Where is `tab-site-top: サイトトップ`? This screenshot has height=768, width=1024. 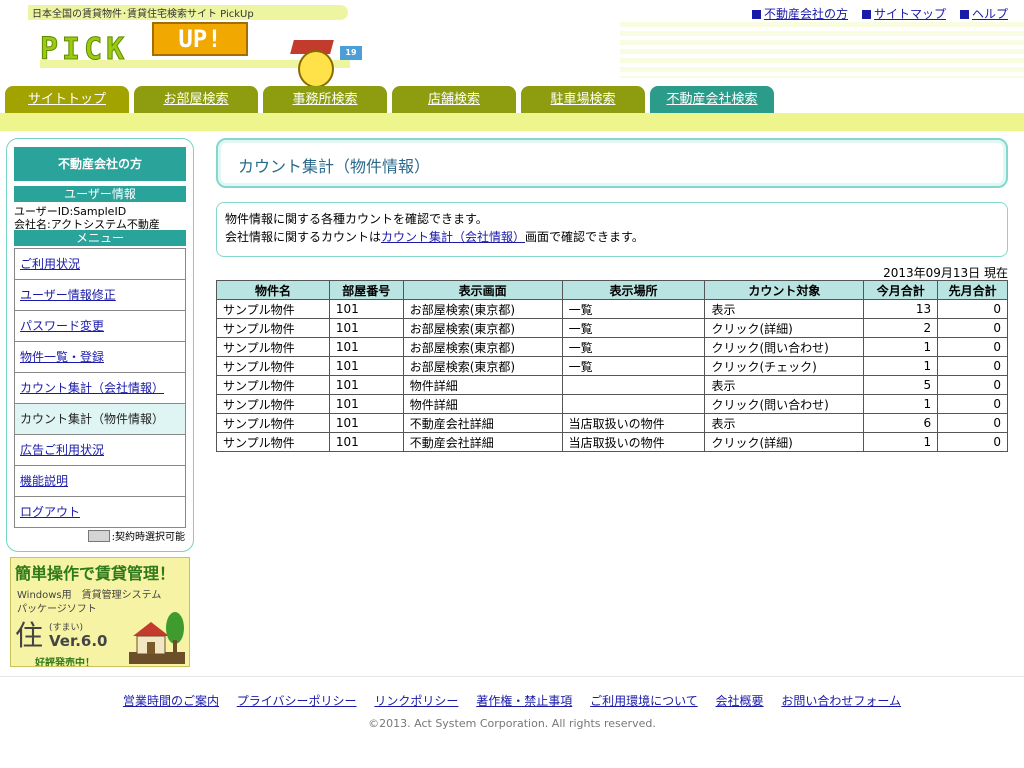 tab-site-top: サイトトップ is located at coordinates (67, 99).